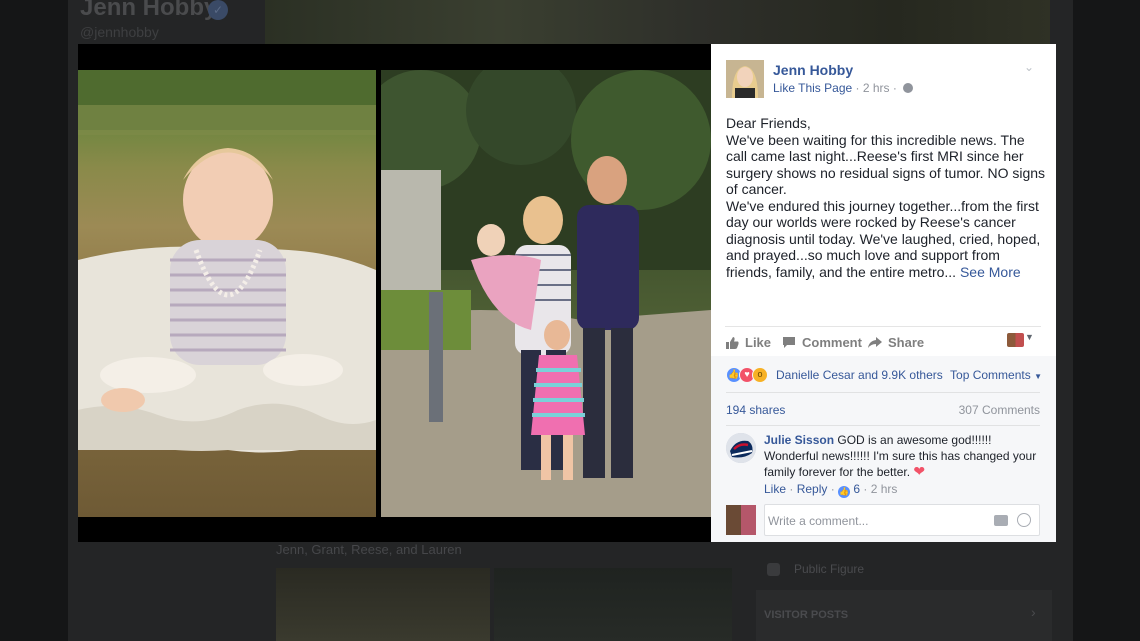 Image resolution: width=1140 pixels, height=641 pixels. I want to click on comment-author: Julie Sisson, so click(799, 440).